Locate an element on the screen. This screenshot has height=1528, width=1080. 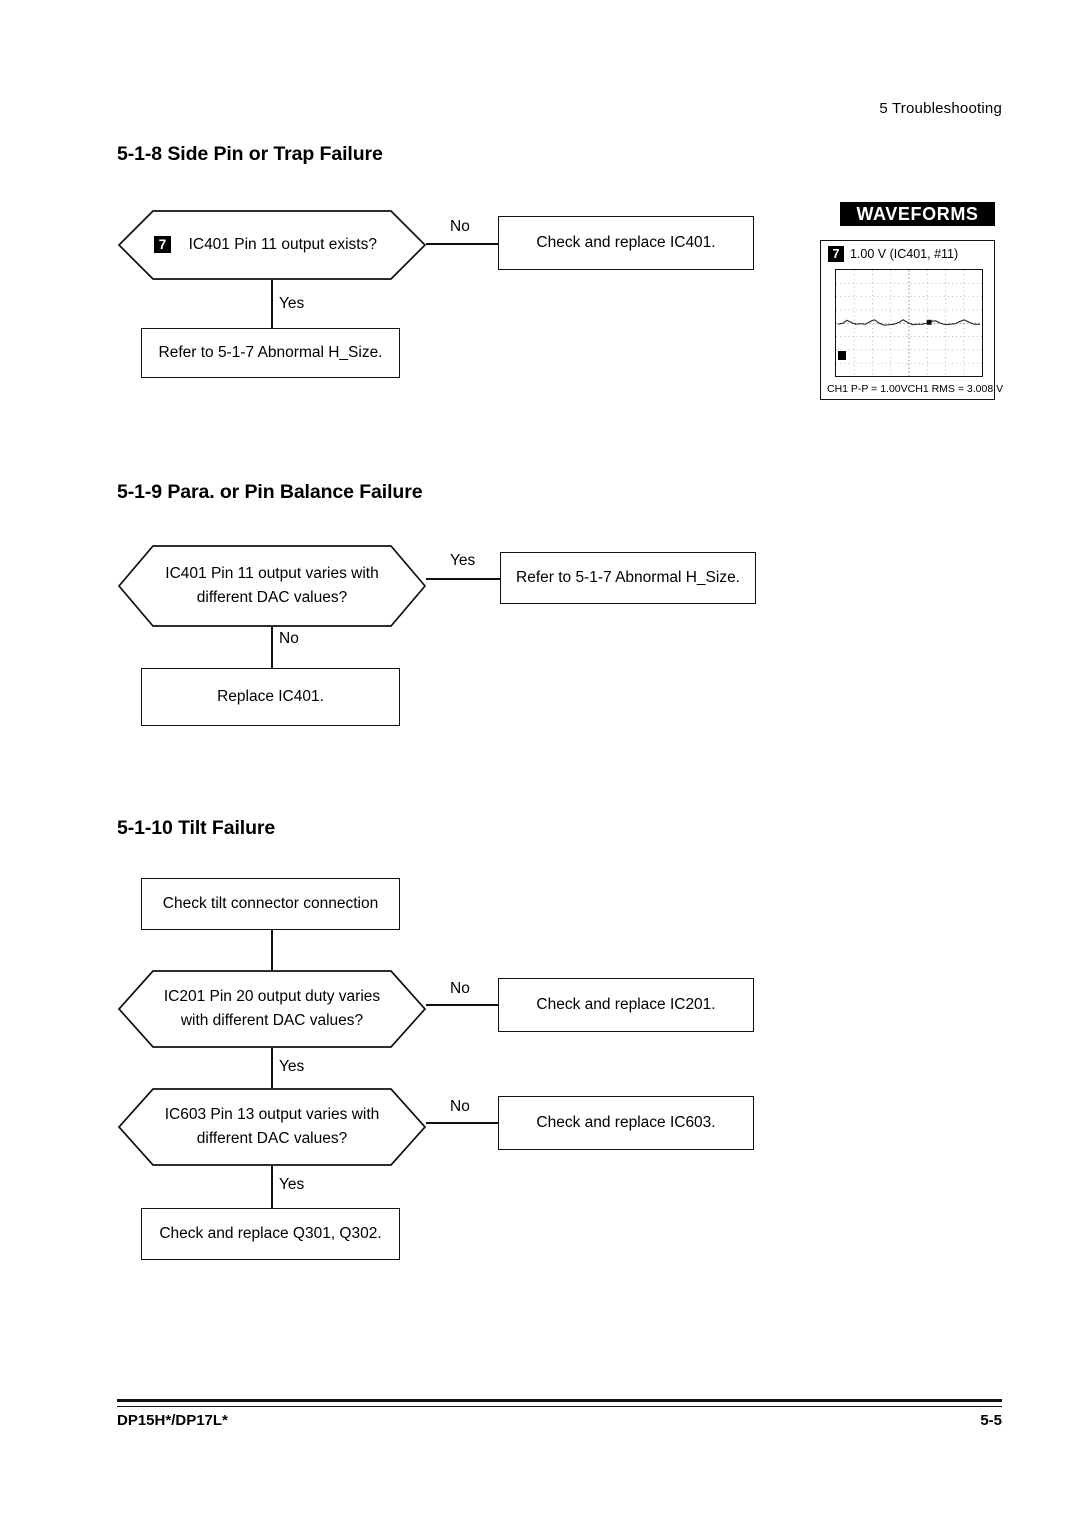
connector-yes-horizontal is located at coordinates (463, 579).